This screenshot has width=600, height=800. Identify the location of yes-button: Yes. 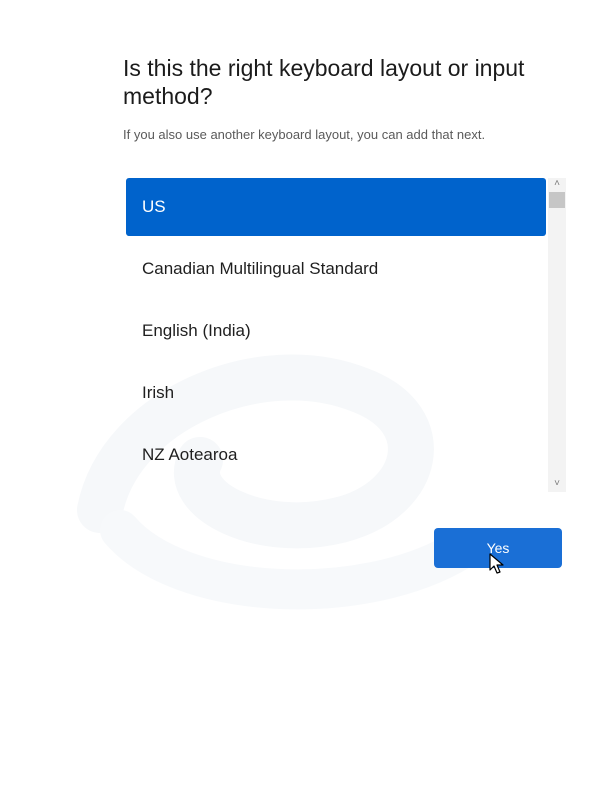
(498, 548).